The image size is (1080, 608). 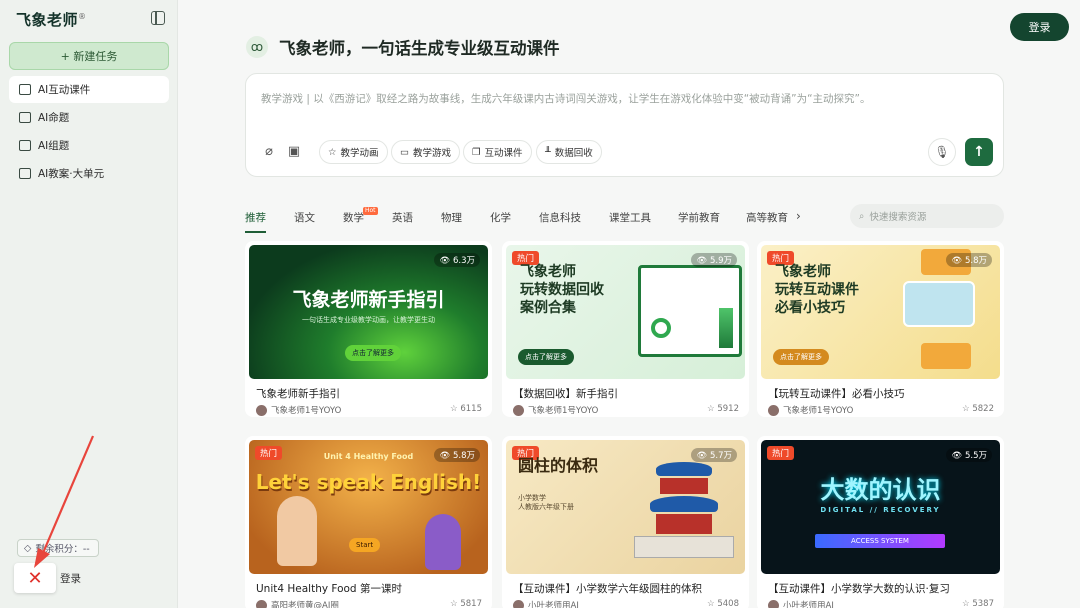 I want to click on star-count: ☆ 6115, so click(x=466, y=409).